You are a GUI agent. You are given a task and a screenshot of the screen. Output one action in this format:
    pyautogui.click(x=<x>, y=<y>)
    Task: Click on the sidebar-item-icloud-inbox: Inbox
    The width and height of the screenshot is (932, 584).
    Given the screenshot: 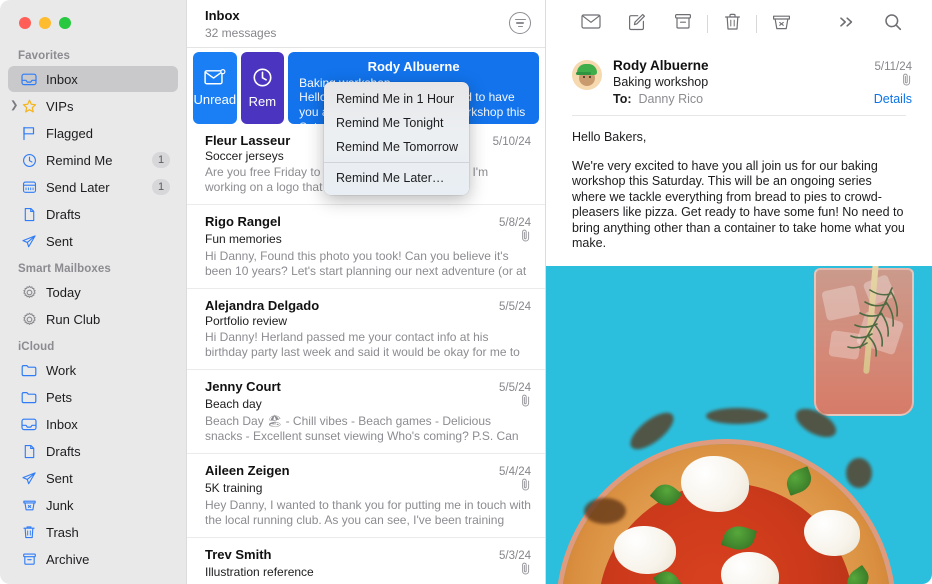 What is the action you would take?
    pyautogui.click(x=93, y=424)
    